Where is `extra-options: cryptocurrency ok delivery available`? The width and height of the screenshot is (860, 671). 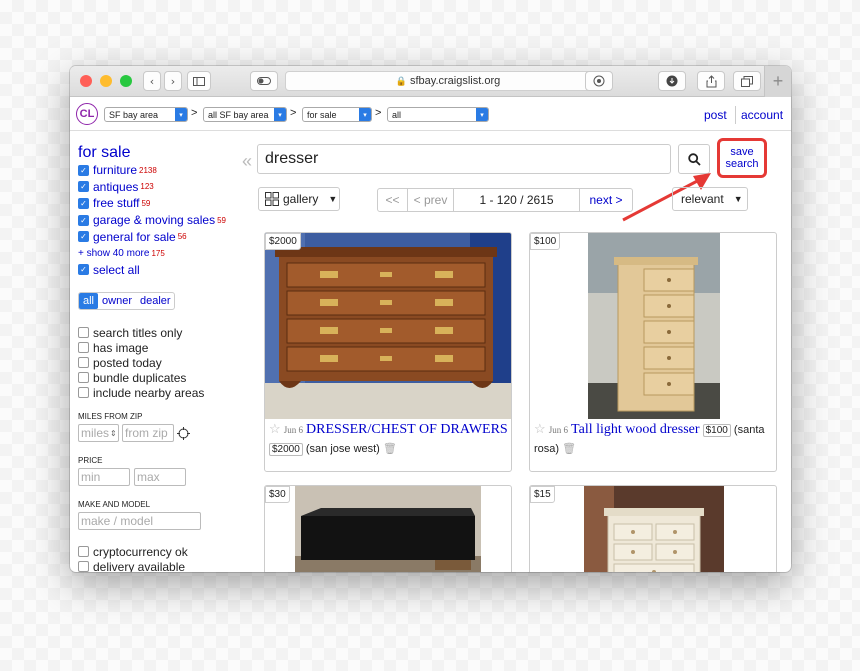
extra-options: cryptocurrency ok delivery available is located at coordinates (160, 558).